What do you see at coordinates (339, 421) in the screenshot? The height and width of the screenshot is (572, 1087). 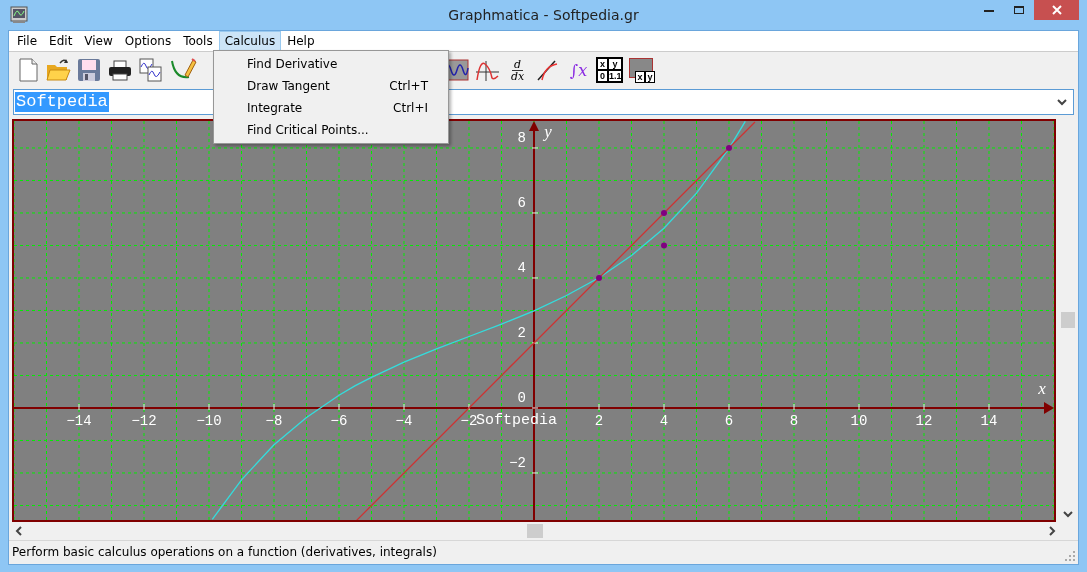 I see `tick-label: −6` at bounding box center [339, 421].